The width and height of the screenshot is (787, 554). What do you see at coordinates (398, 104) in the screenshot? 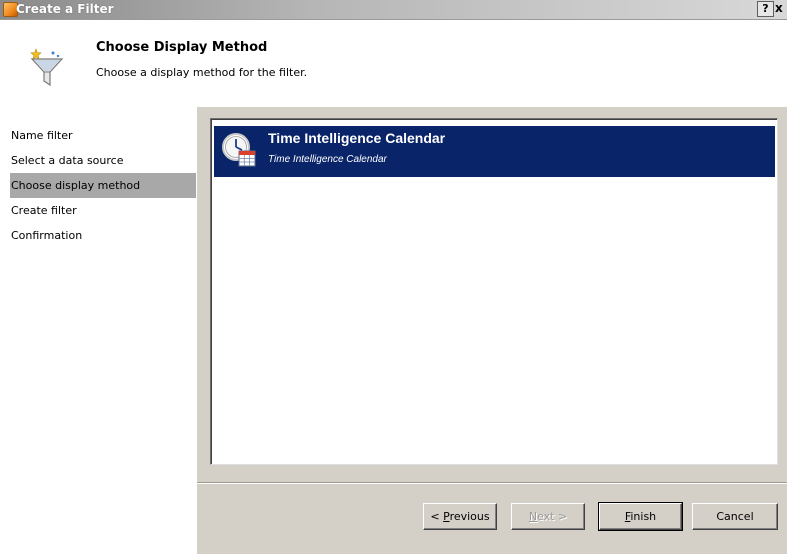
I see `header-divider` at bounding box center [398, 104].